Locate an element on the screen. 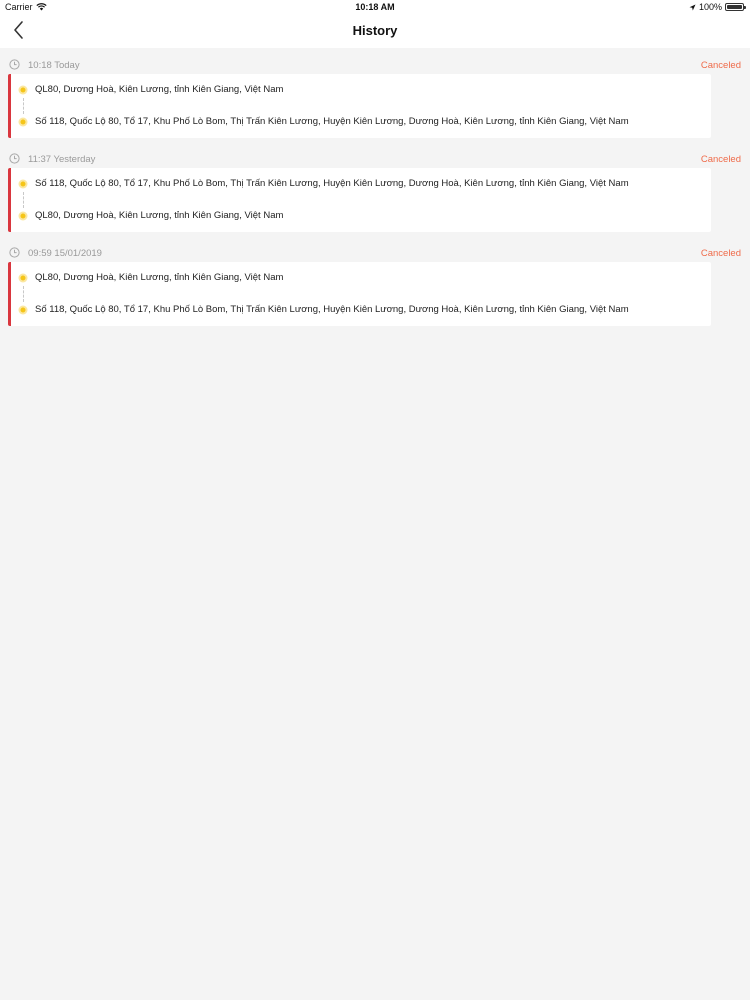 This screenshot has height=1000, width=750. trip-header: 09:59 15/01/2019 Canceled is located at coordinates (375, 253).